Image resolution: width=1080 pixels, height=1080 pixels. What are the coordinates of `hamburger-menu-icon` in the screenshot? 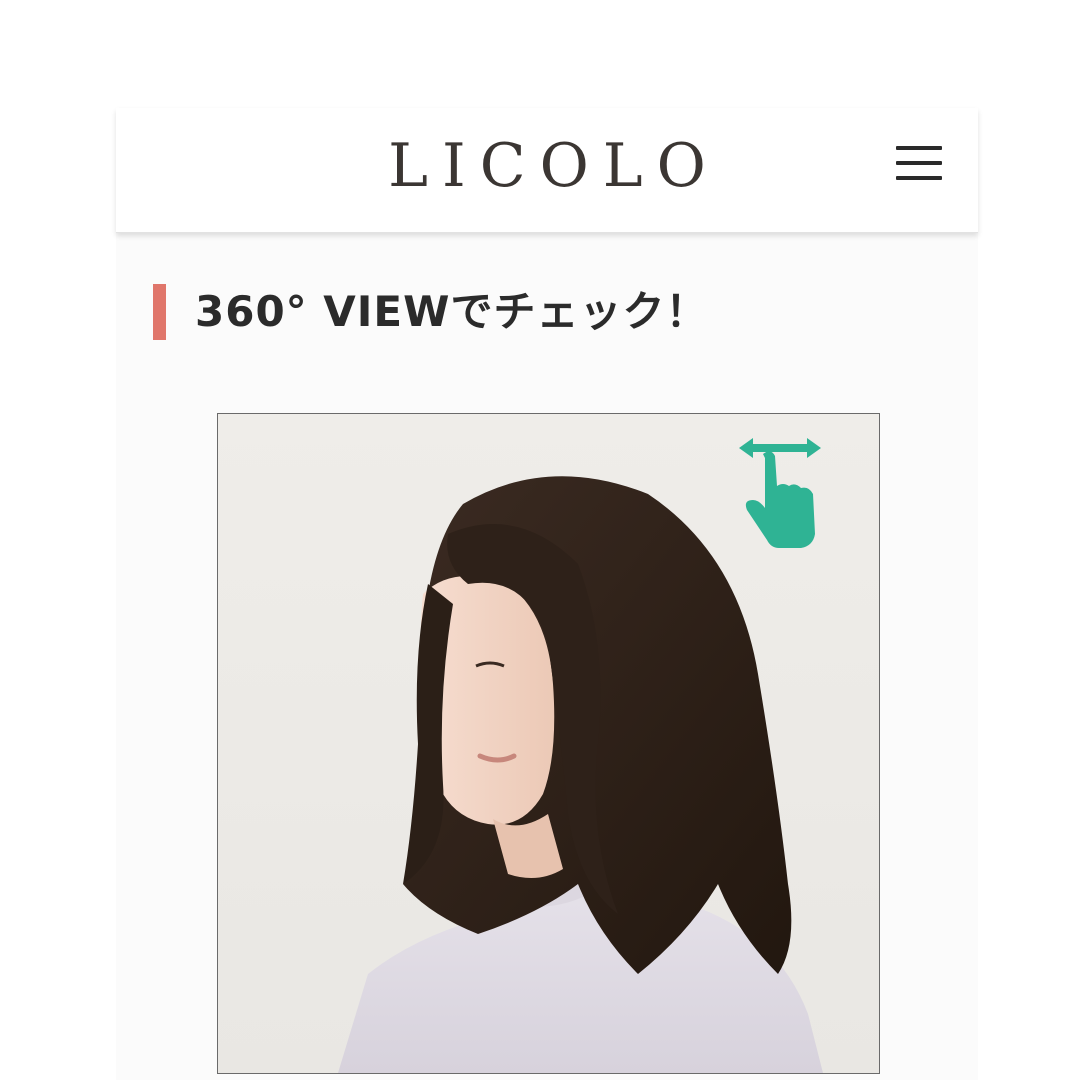 It's located at (920, 163).